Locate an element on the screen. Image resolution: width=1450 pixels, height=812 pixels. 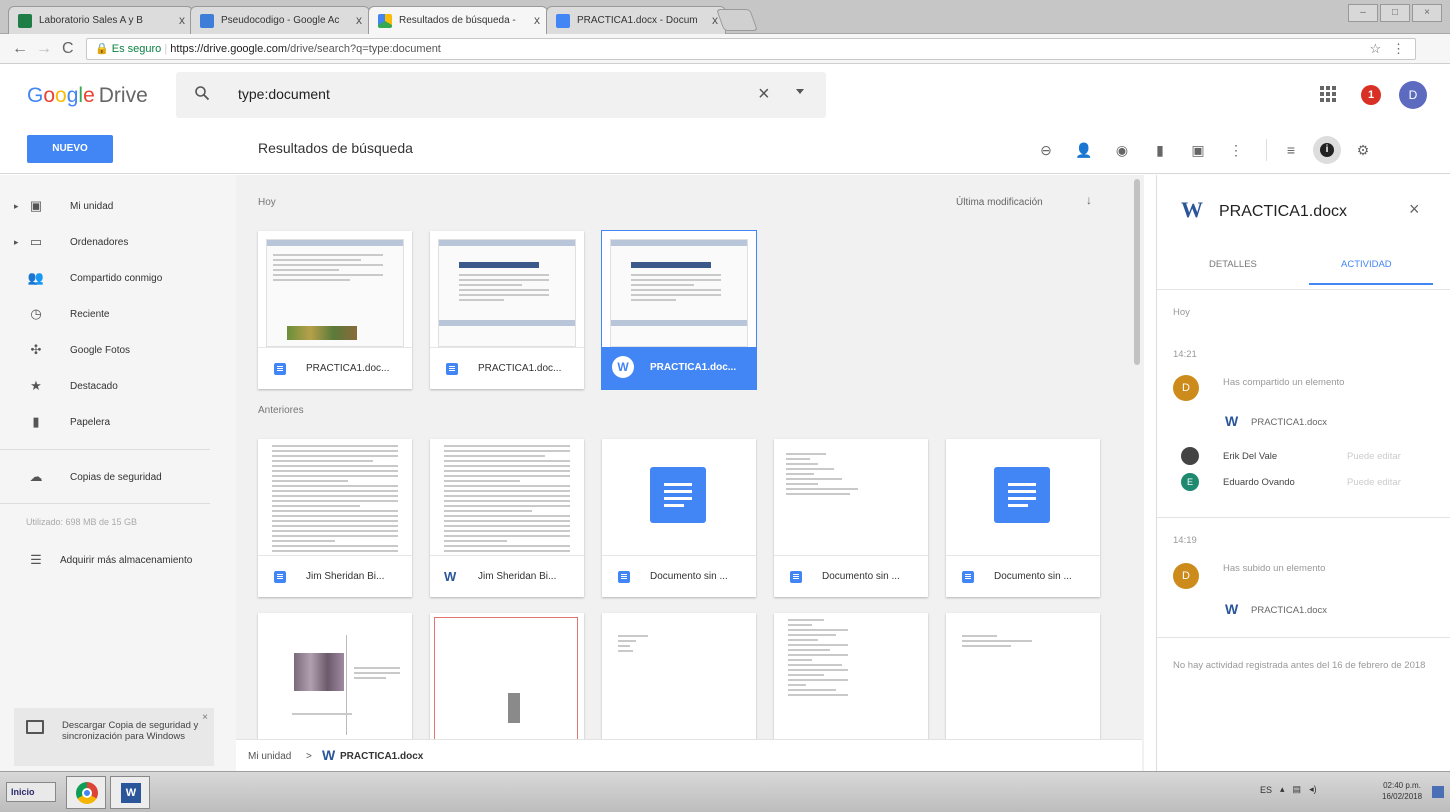
search-input: type:document is located at coordinates (284, 94).